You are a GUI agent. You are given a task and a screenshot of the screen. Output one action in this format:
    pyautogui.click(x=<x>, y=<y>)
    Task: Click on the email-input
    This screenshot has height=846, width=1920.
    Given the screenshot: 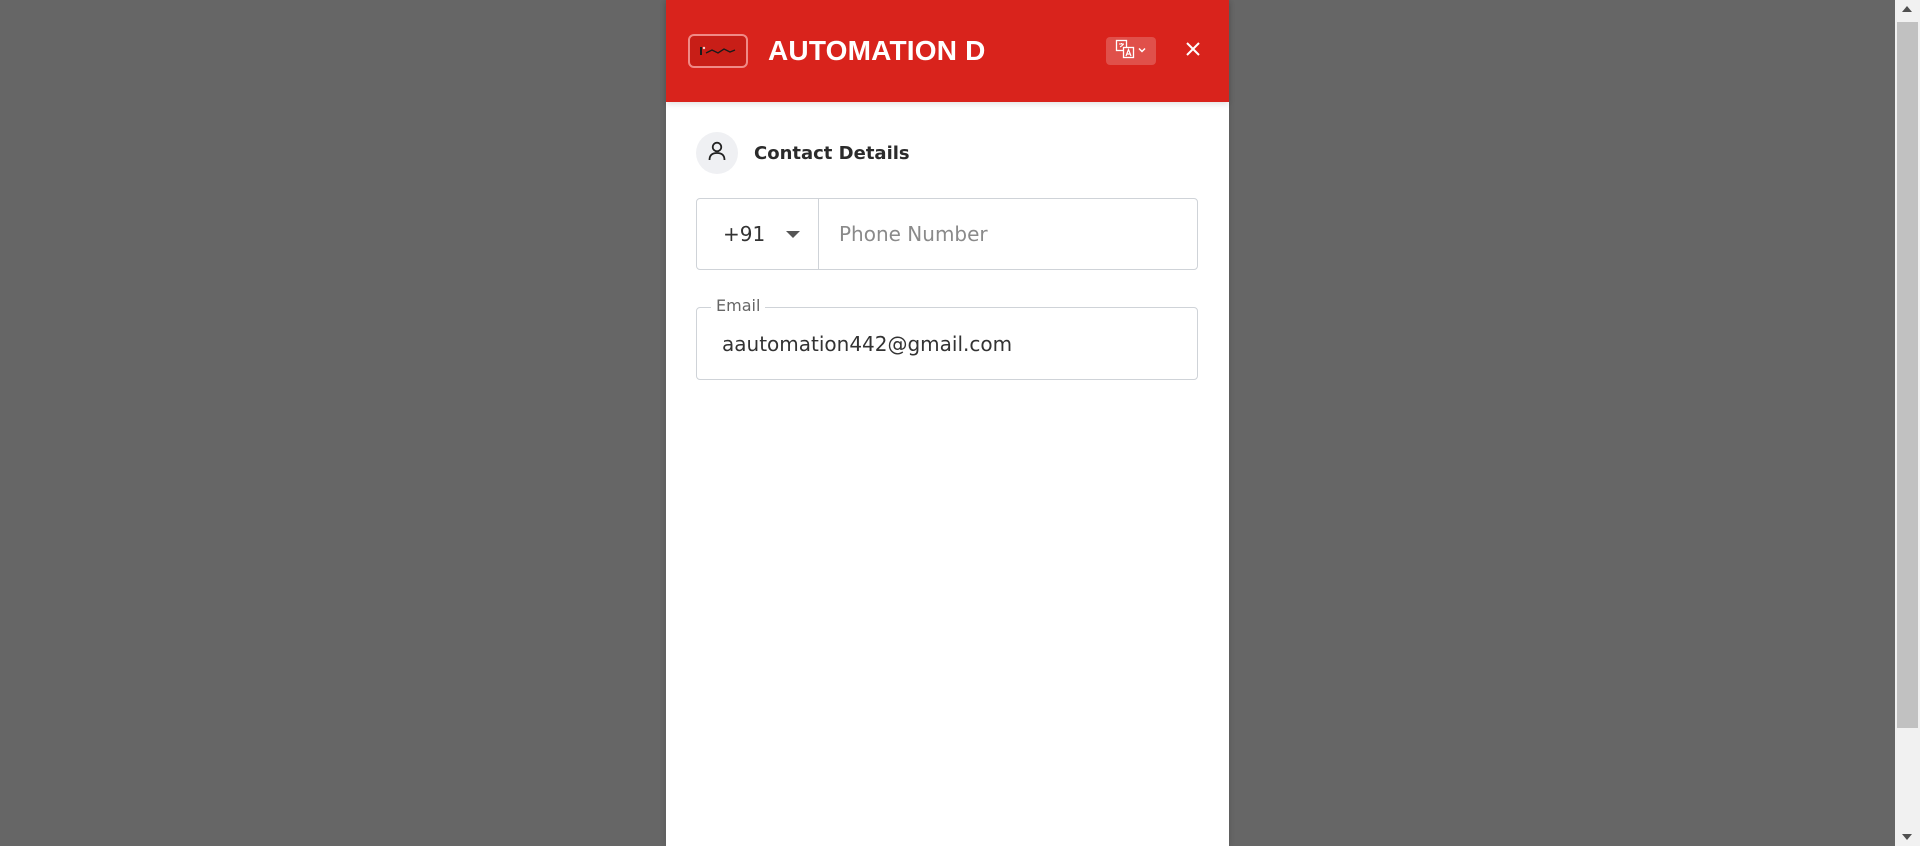 What is the action you would take?
    pyautogui.click(x=947, y=343)
    